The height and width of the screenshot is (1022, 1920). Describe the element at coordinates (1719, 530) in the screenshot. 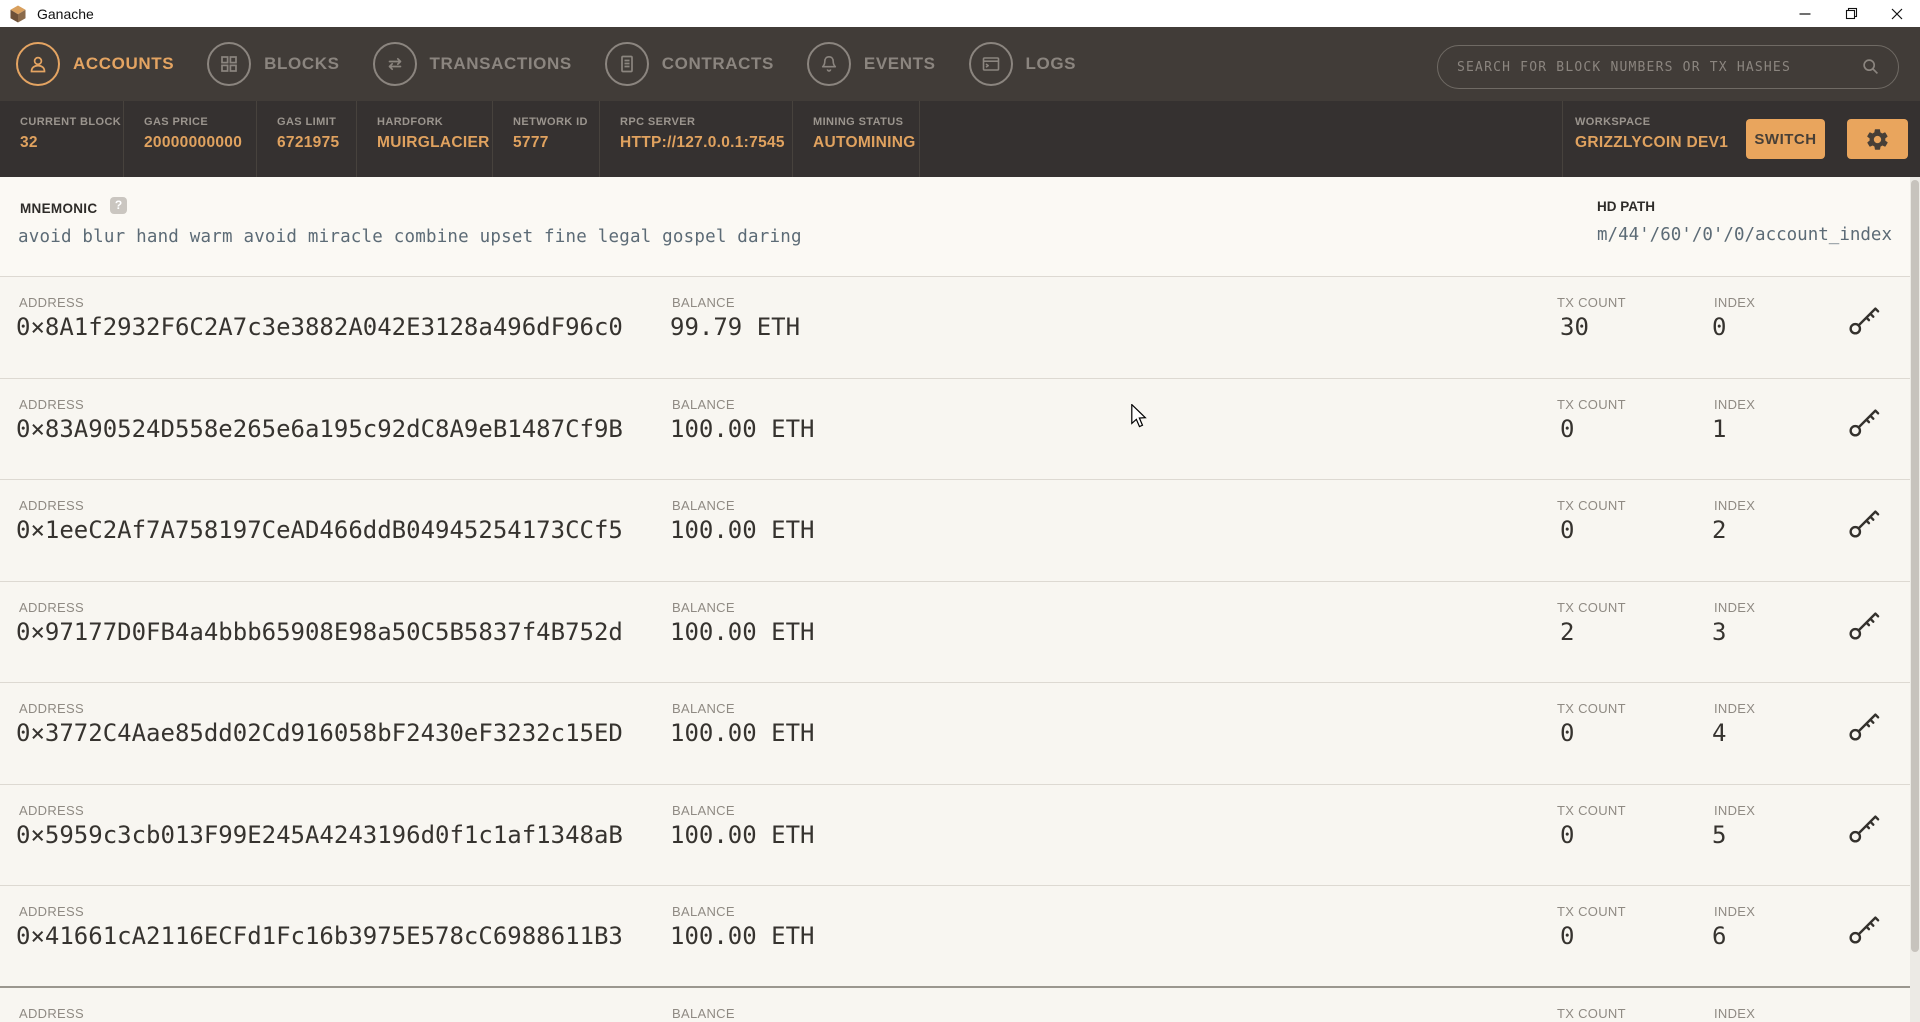

I see `account-index: 2` at that location.